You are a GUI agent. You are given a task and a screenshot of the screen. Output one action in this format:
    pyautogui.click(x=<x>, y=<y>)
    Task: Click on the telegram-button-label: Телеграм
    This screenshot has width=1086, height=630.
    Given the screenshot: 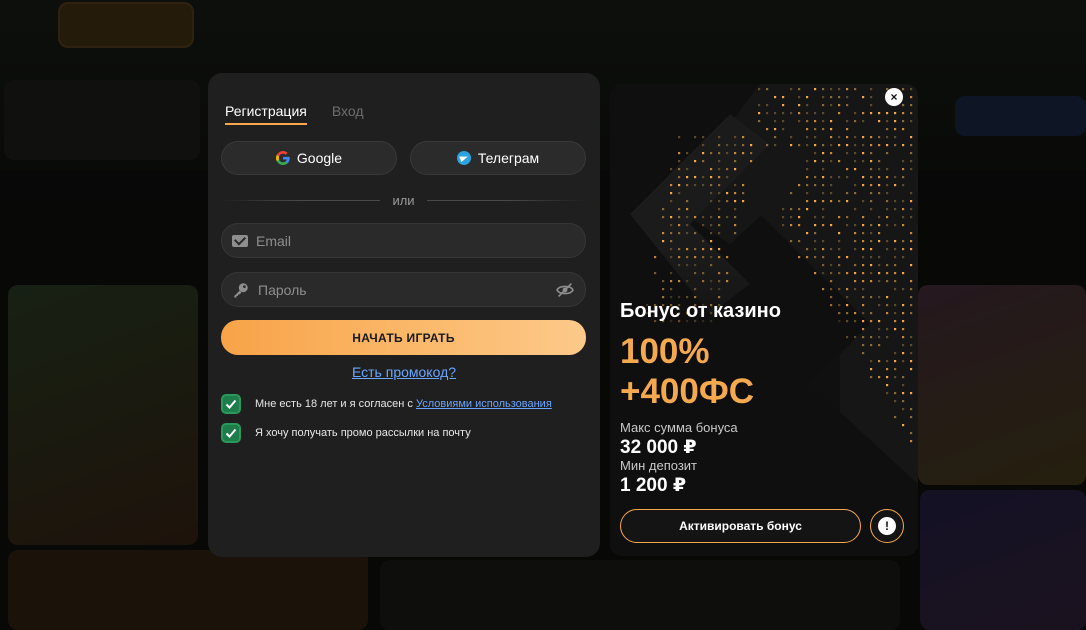 What is the action you would take?
    pyautogui.click(x=508, y=158)
    